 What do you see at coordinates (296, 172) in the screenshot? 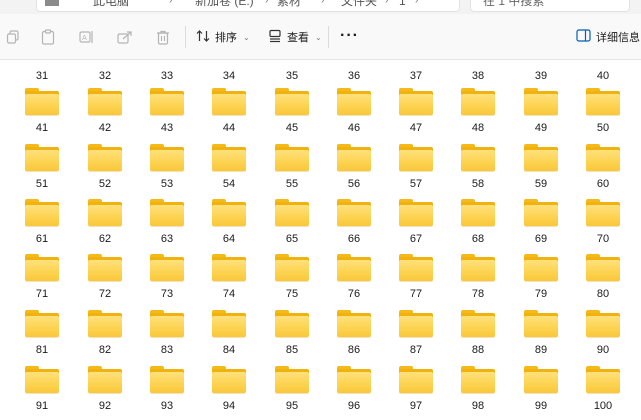
I see `folder-item: 55` at bounding box center [296, 172].